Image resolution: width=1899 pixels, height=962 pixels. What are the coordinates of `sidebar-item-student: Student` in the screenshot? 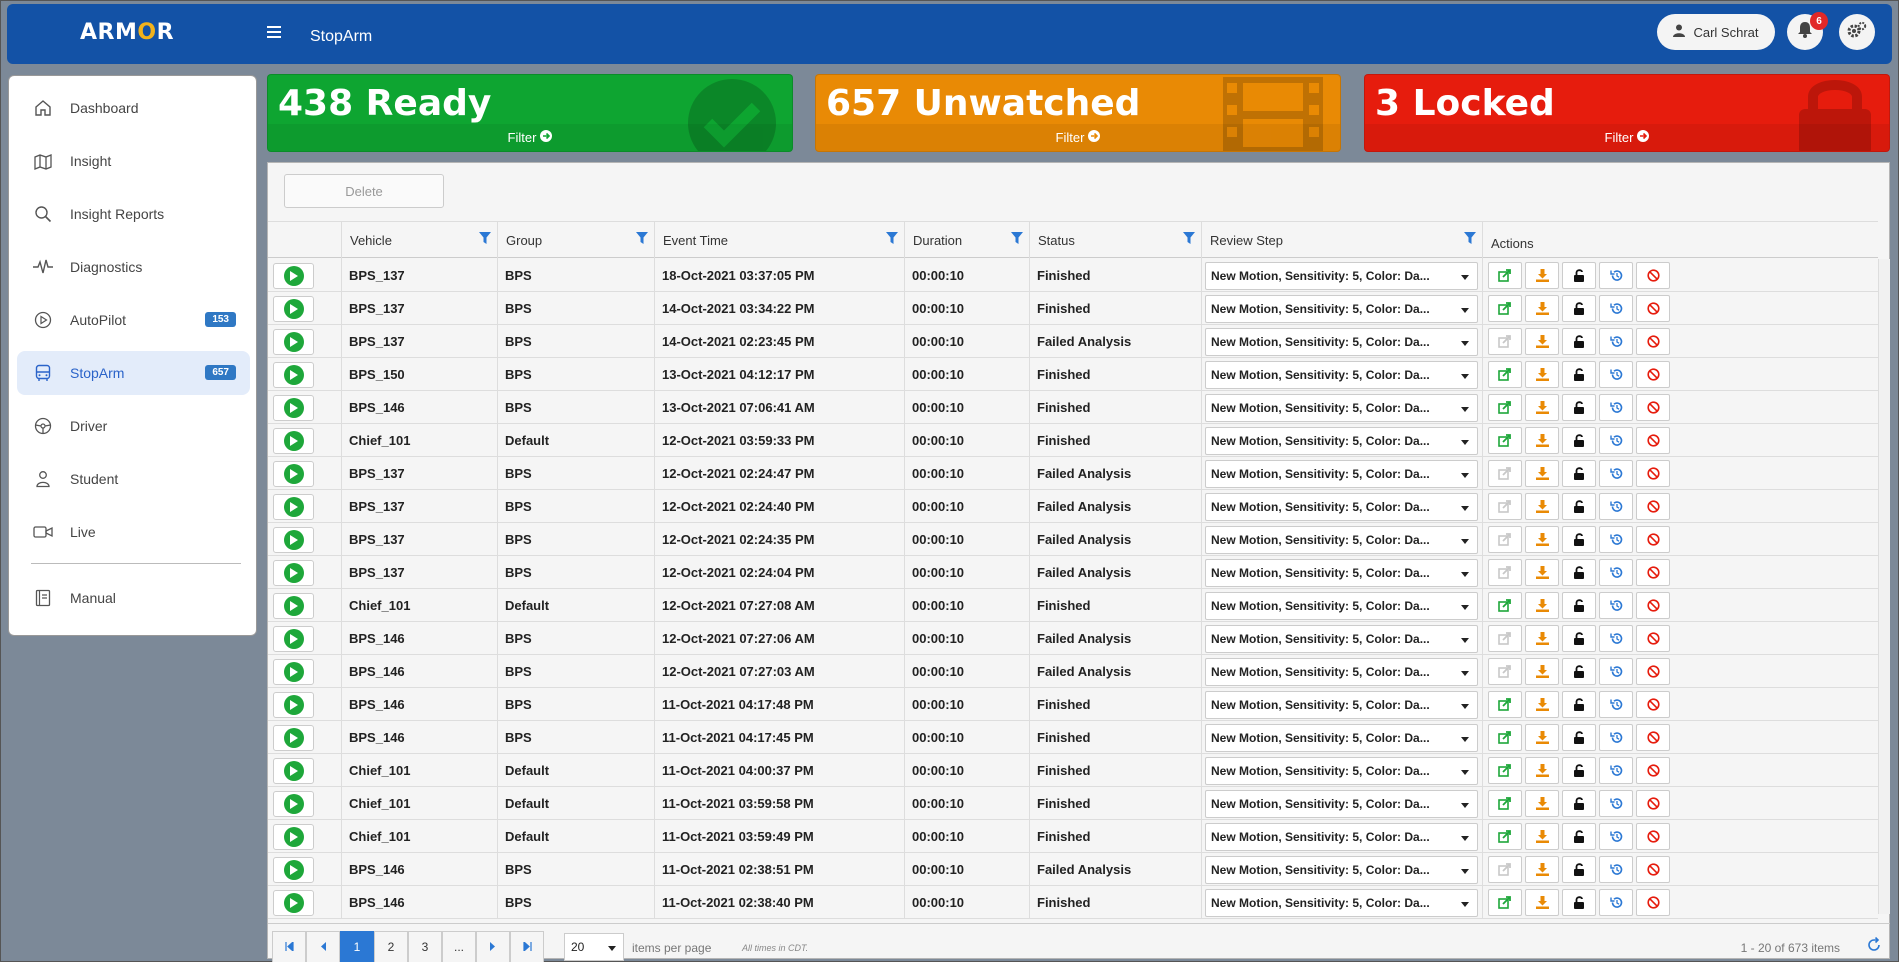 It's located at (133, 479).